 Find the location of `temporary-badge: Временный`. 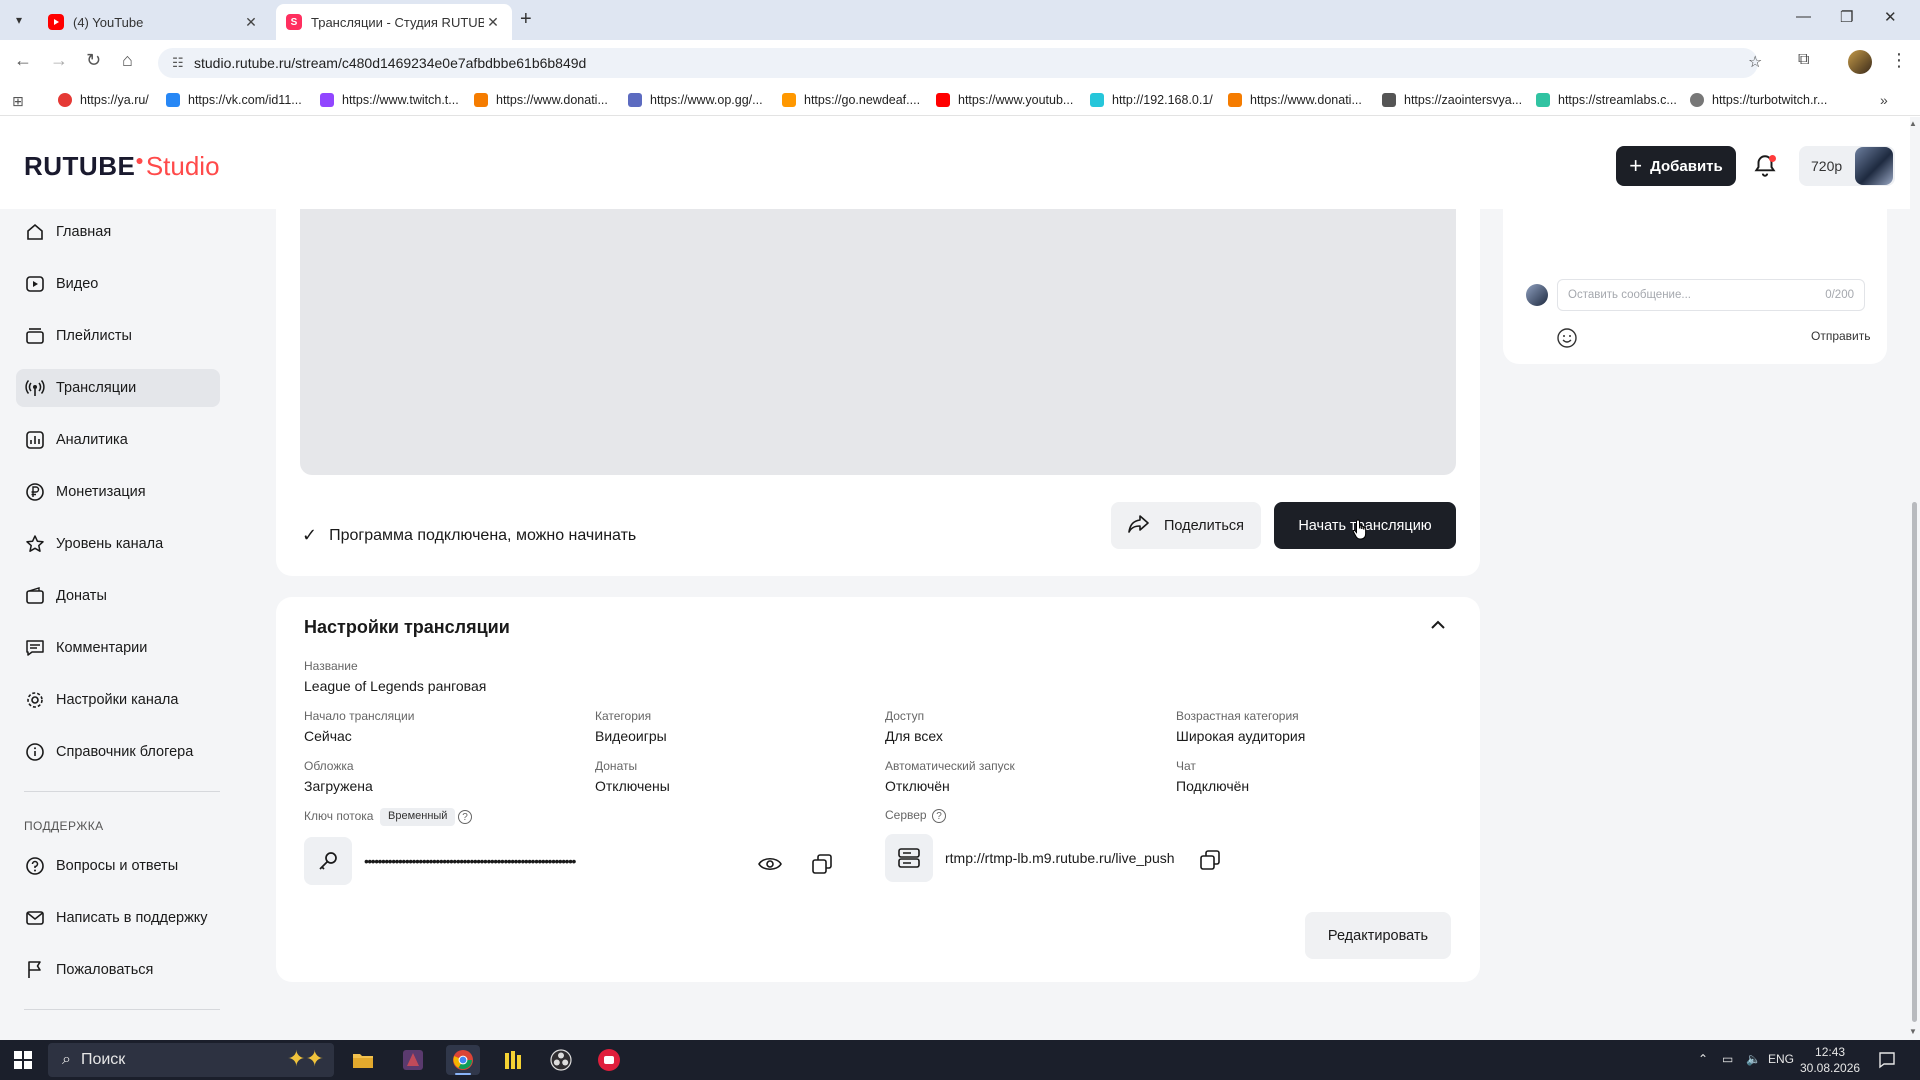

temporary-badge: Временный is located at coordinates (418, 817).